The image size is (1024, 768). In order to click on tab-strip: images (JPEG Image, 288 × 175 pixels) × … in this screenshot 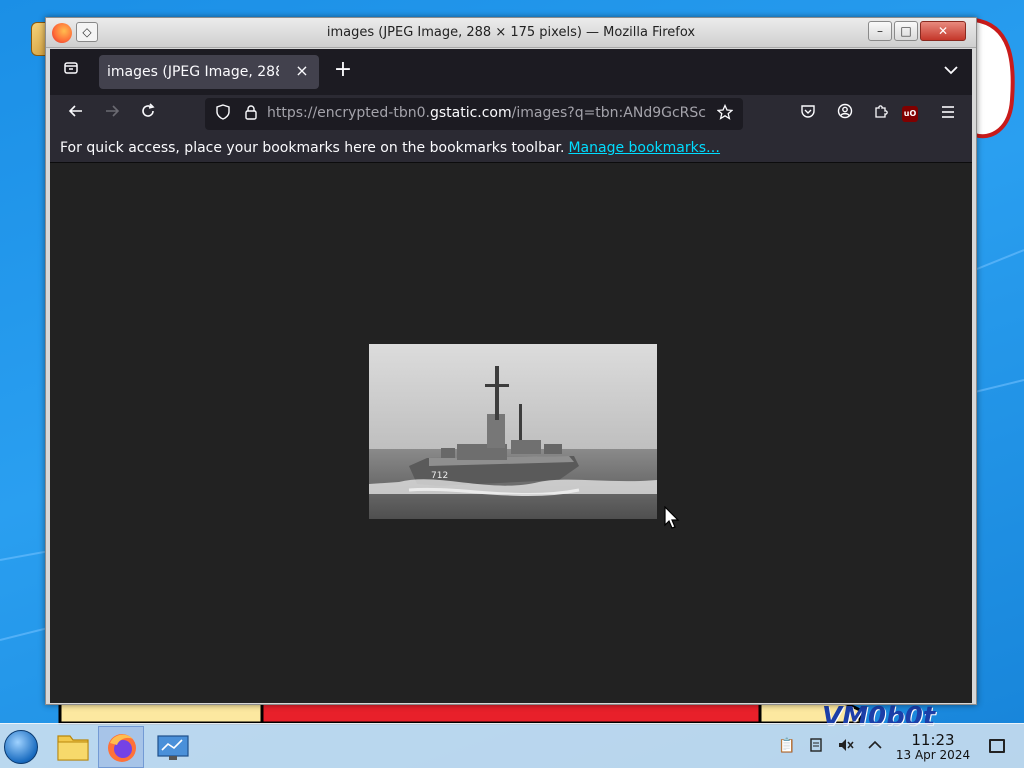, I will do `click(511, 72)`.